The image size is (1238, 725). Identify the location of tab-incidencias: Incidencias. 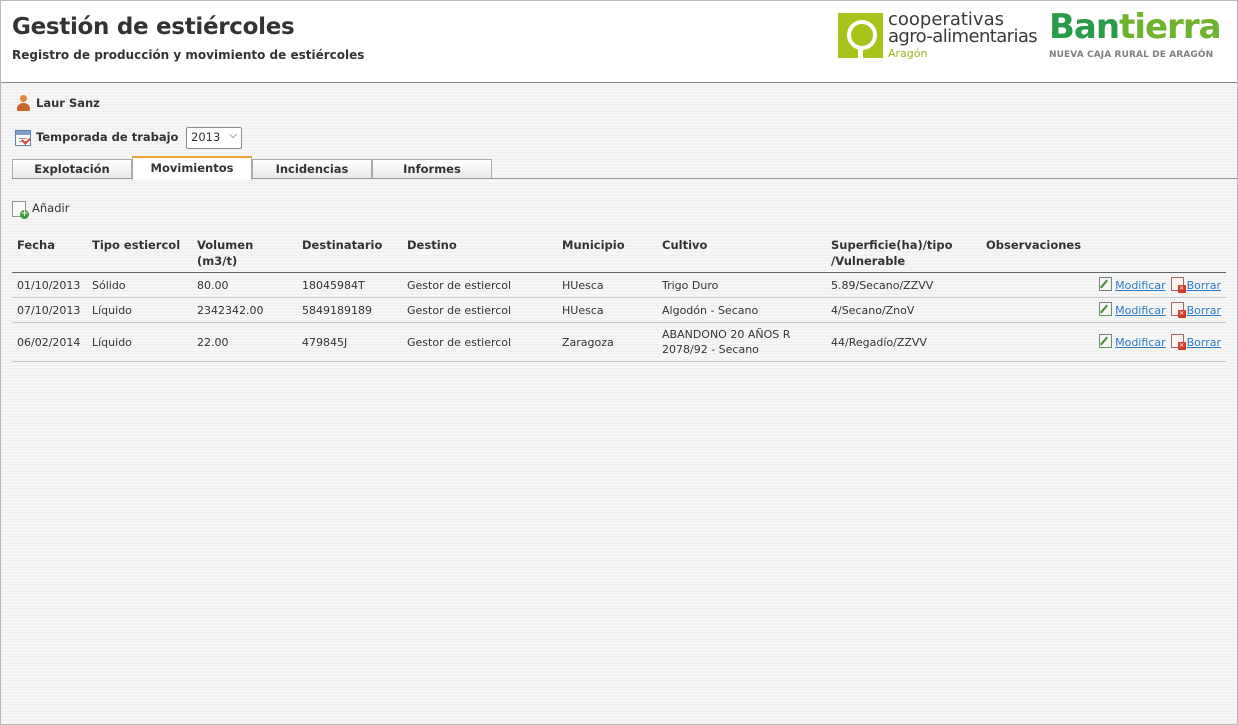
(312, 168).